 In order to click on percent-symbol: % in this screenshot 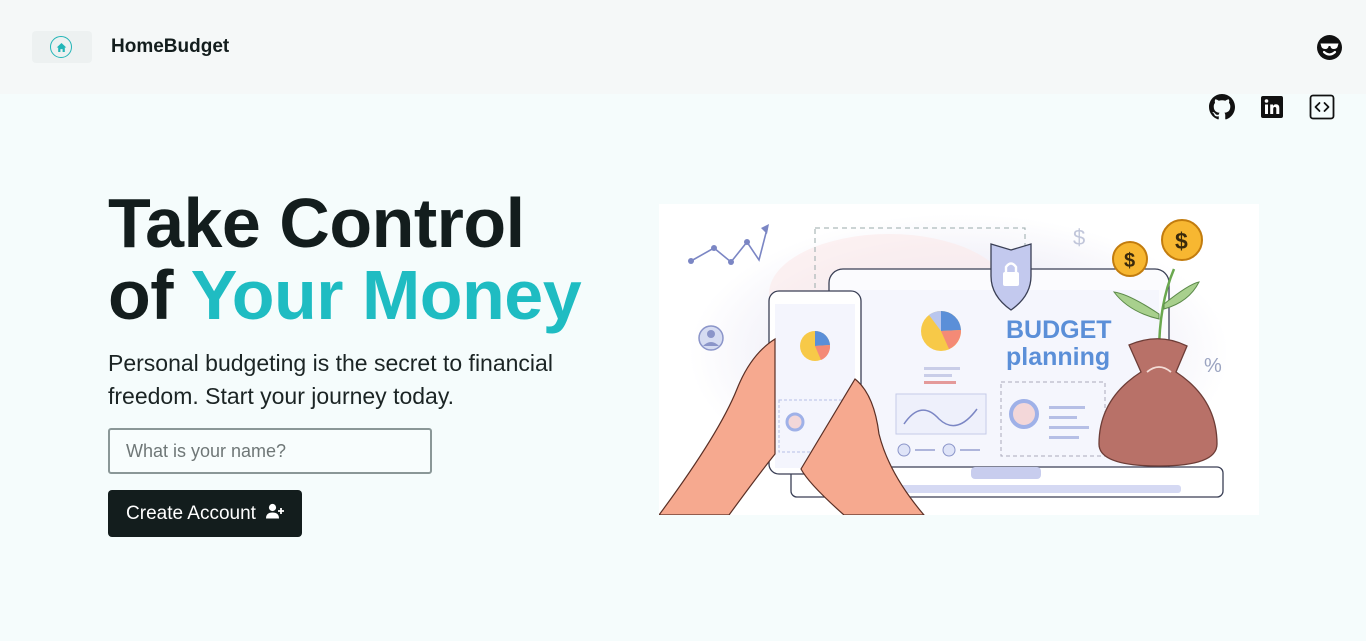, I will do `click(1213, 366)`.